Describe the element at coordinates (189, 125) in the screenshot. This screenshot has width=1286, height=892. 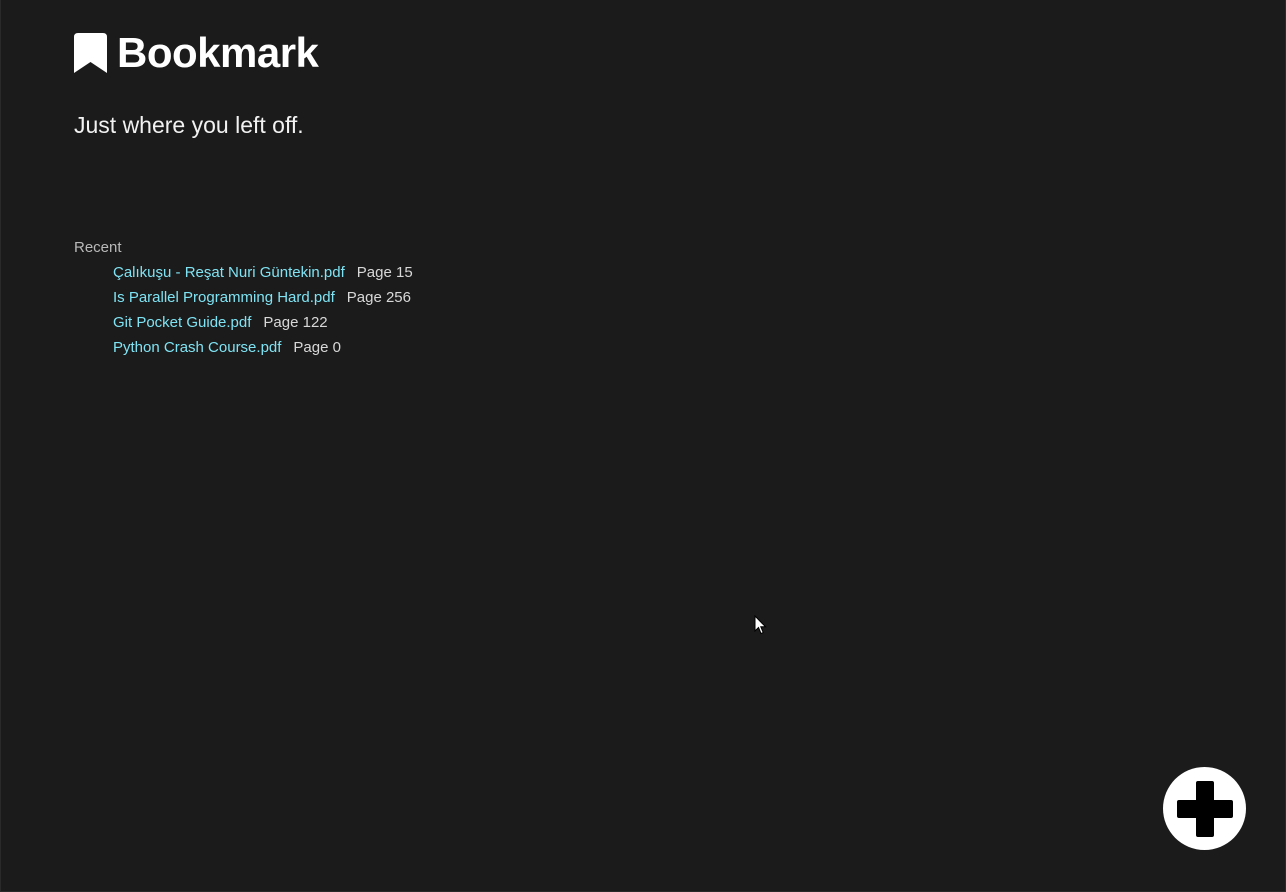
I see `tagline: Just where you left off.` at that location.